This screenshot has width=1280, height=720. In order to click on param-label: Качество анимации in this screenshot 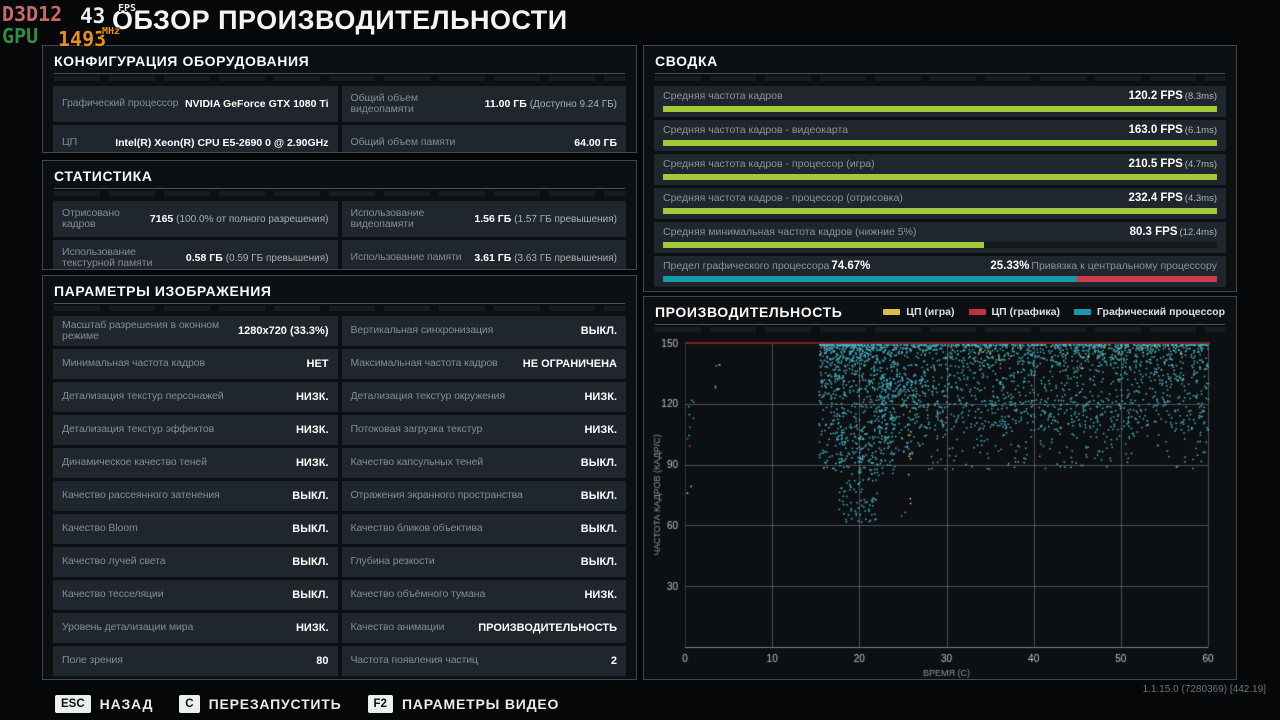, I will do `click(397, 627)`.